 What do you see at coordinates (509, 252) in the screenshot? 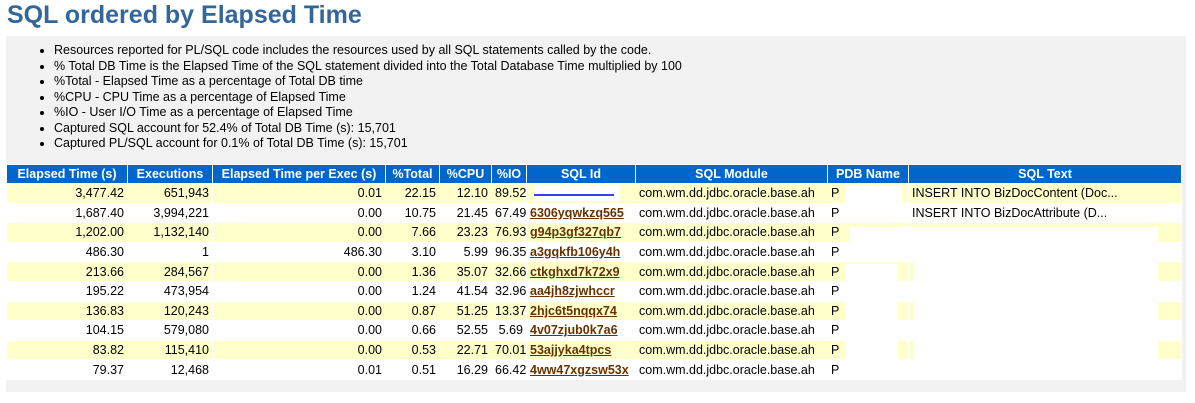
I see `cell-pct-io: 96.35` at bounding box center [509, 252].